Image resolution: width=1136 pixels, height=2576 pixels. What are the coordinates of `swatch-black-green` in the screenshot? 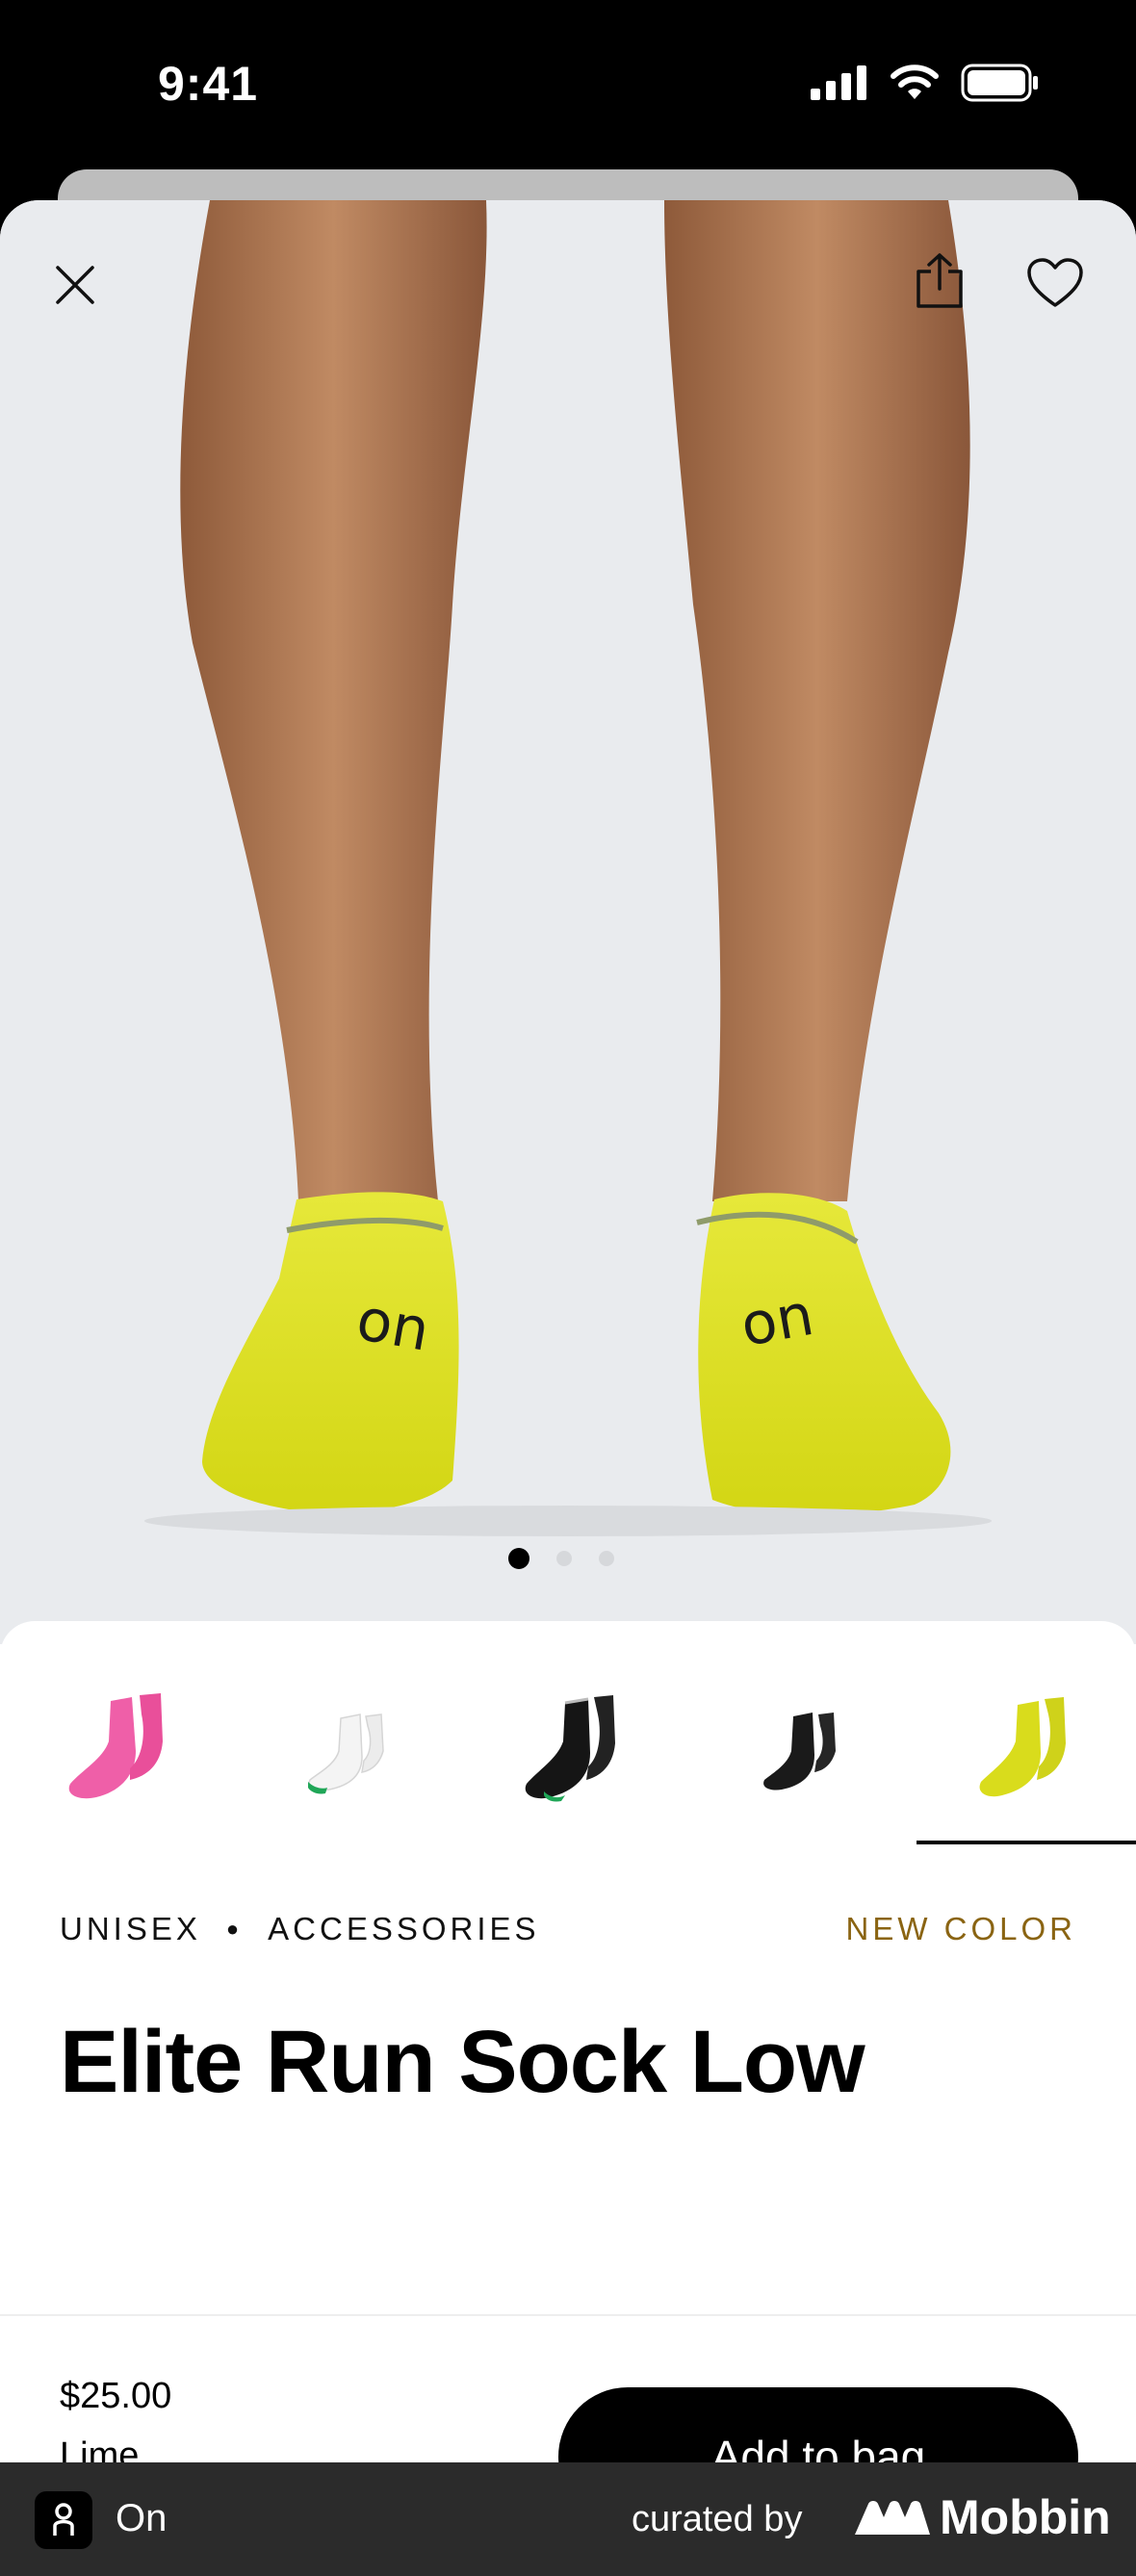 It's located at (568, 1746).